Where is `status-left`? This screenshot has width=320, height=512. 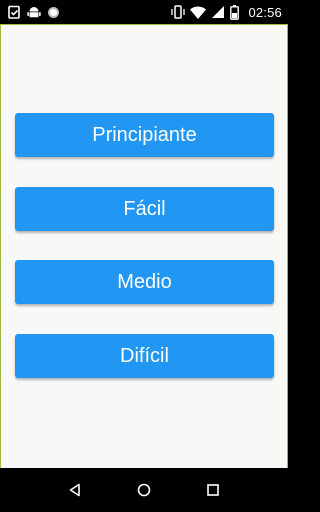 status-left is located at coordinates (34, 12).